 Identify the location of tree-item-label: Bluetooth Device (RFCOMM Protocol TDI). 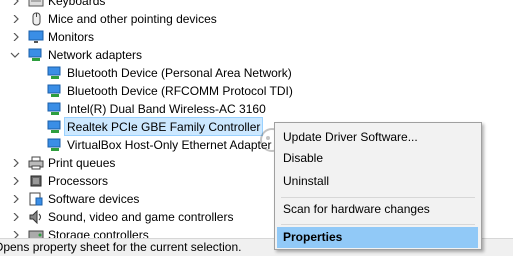
(180, 91).